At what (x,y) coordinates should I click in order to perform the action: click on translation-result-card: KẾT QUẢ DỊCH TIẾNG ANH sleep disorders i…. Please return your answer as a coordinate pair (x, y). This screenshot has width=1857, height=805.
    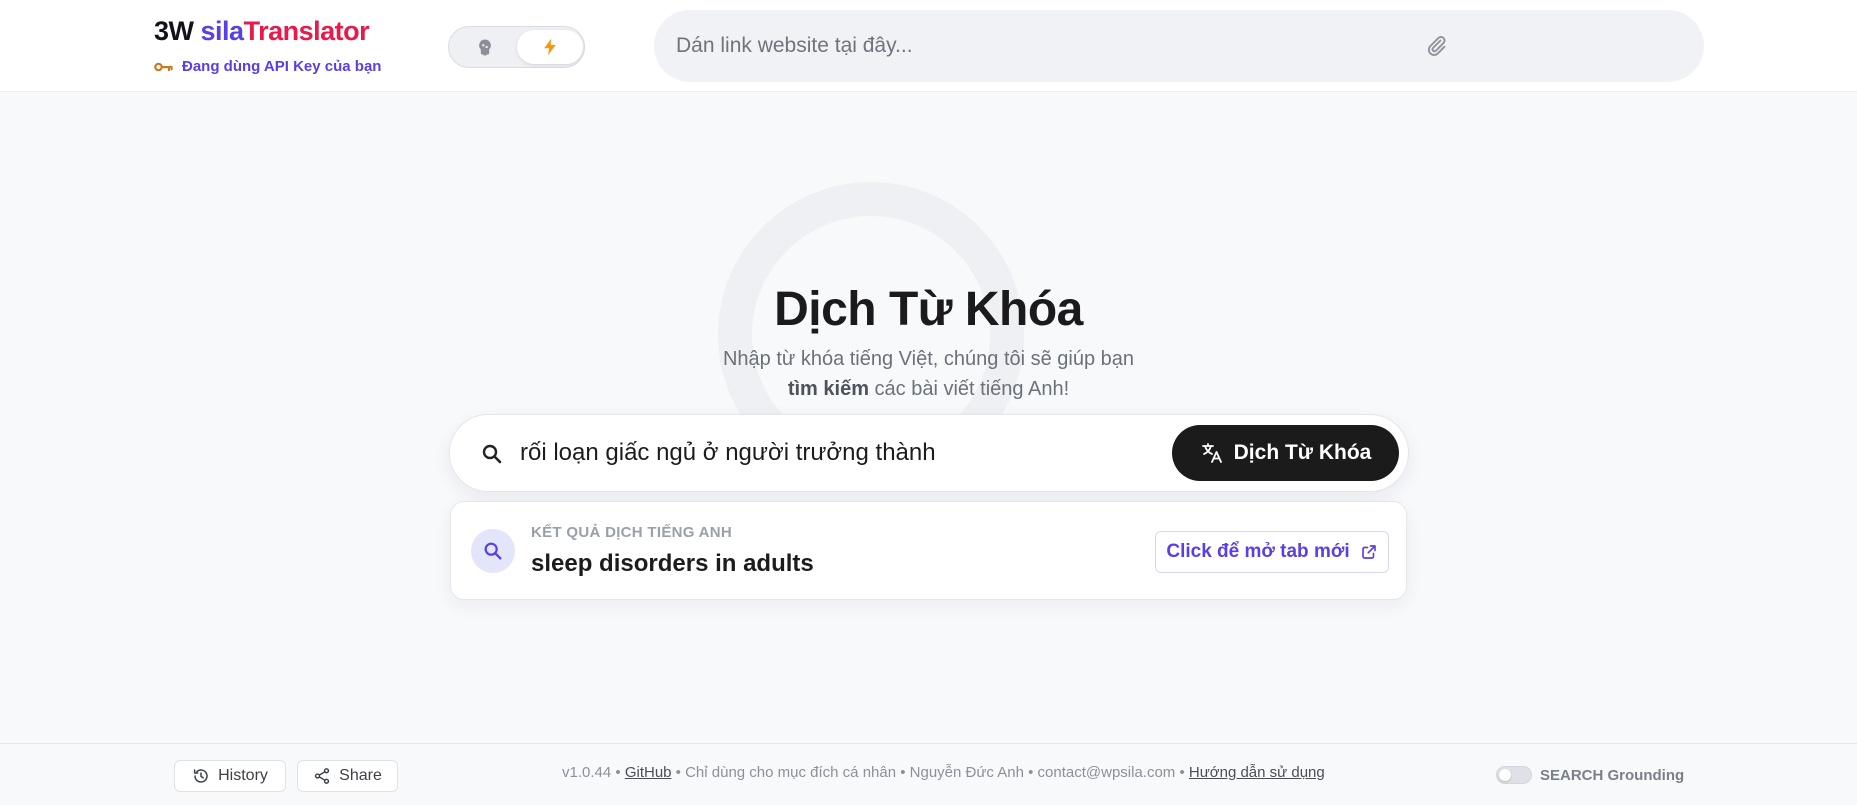
    Looking at the image, I should click on (928, 550).